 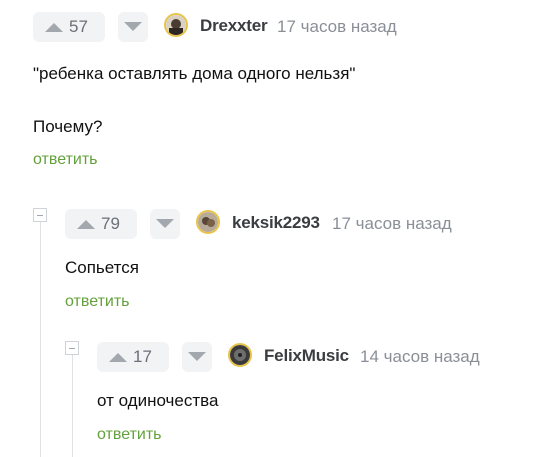 I want to click on comment-text-line: Сопьется, so click(x=102, y=267).